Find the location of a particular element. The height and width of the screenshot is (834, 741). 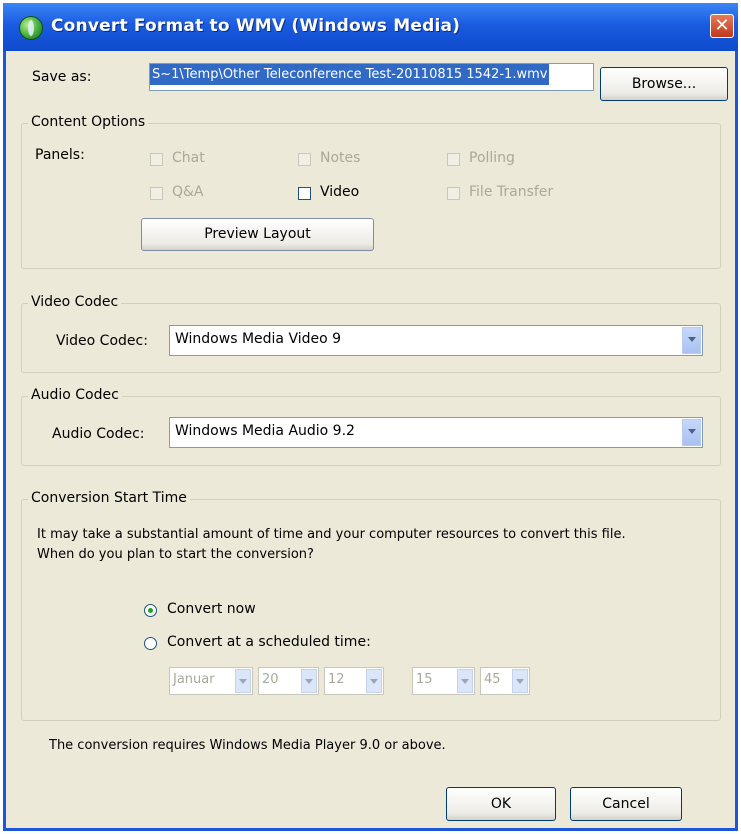

cancel-button: Cancel is located at coordinates (626, 804).